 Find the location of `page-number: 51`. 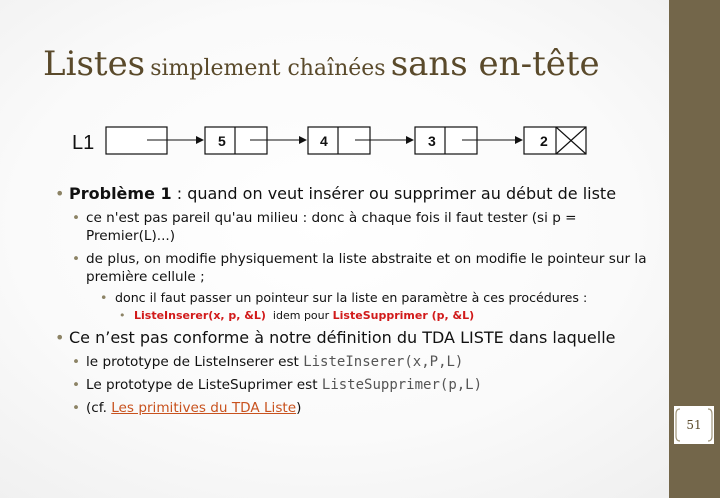

page-number: 51 is located at coordinates (694, 425).